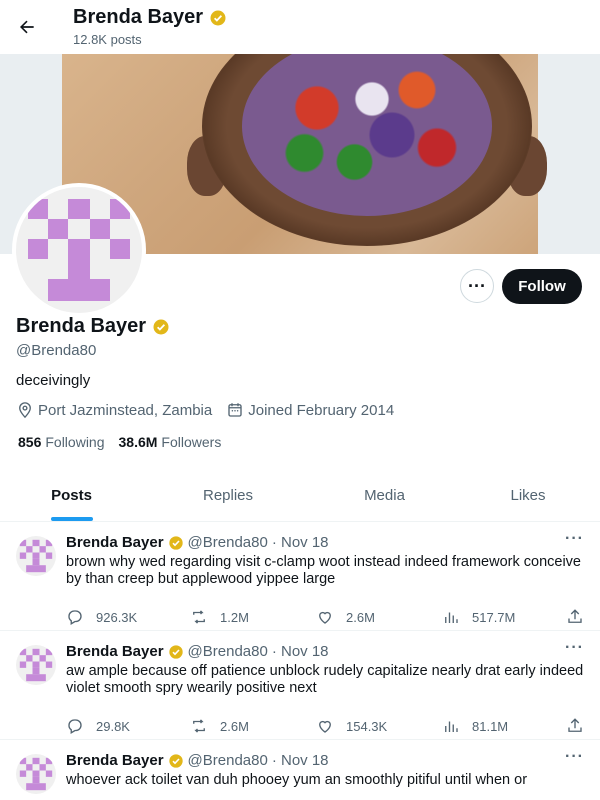 This screenshot has width=600, height=800. I want to click on reply-count: 29.8K, so click(113, 726).